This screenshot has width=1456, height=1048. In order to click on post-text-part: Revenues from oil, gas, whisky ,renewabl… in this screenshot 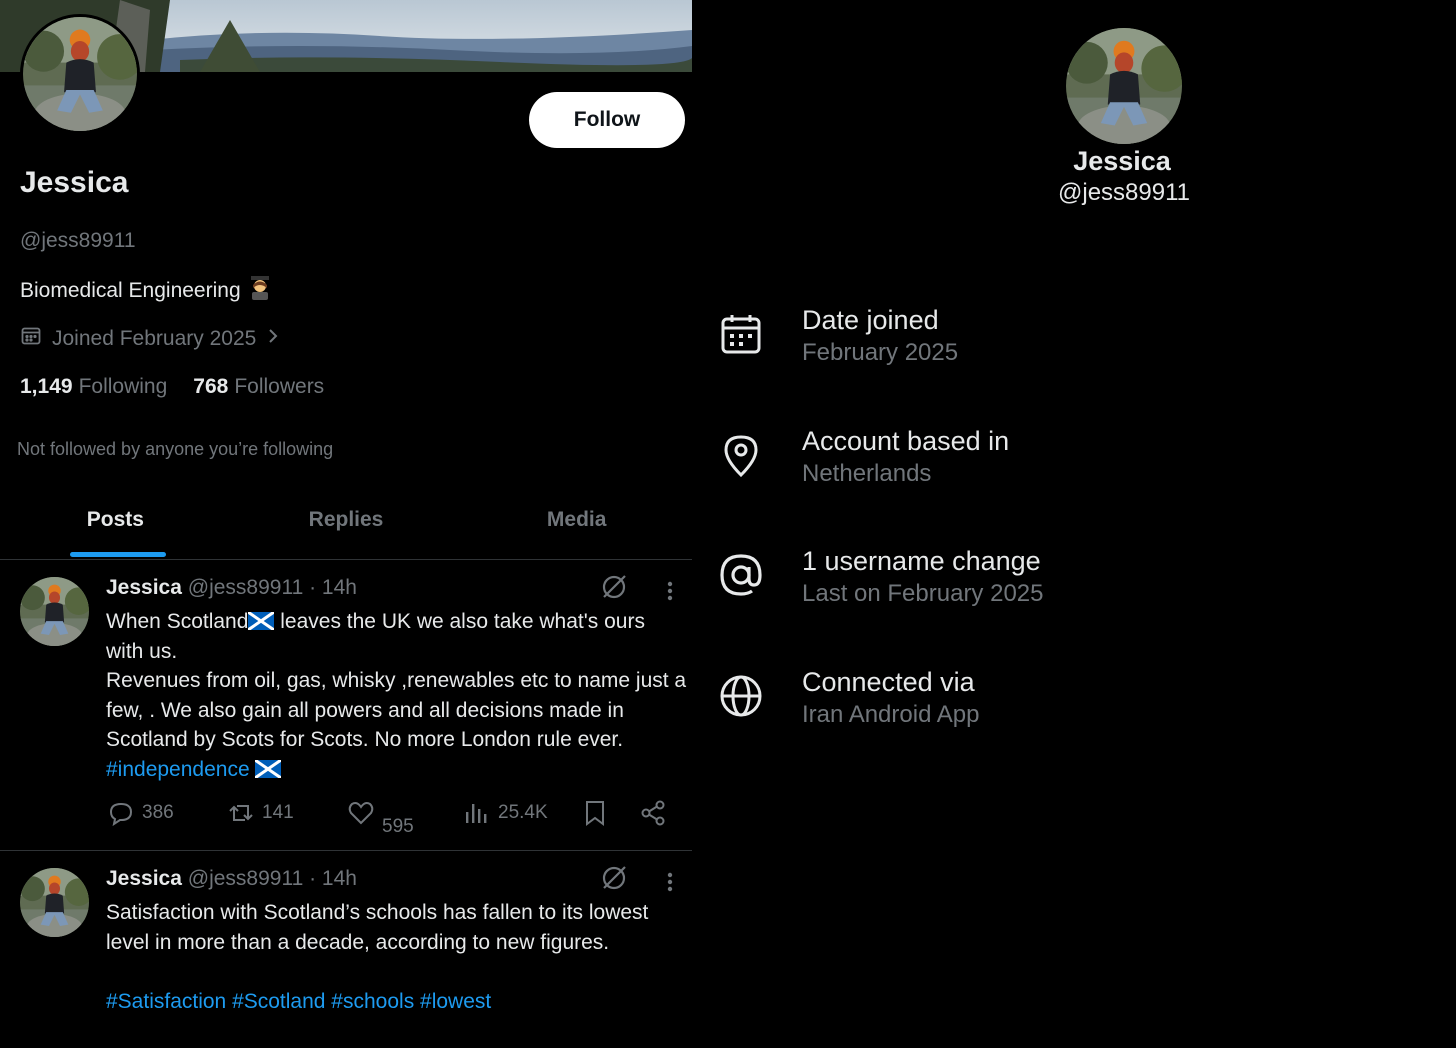, I will do `click(396, 710)`.